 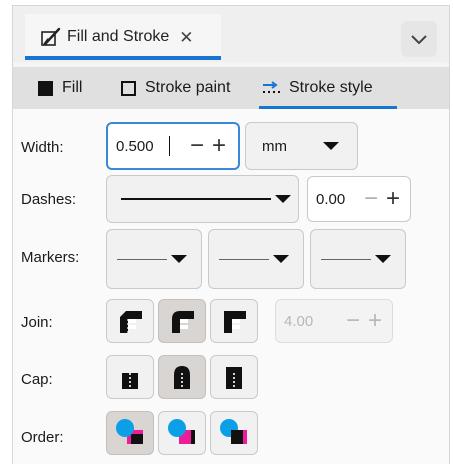 I want to click on miter-limit-increment-button: +, so click(x=375, y=321).